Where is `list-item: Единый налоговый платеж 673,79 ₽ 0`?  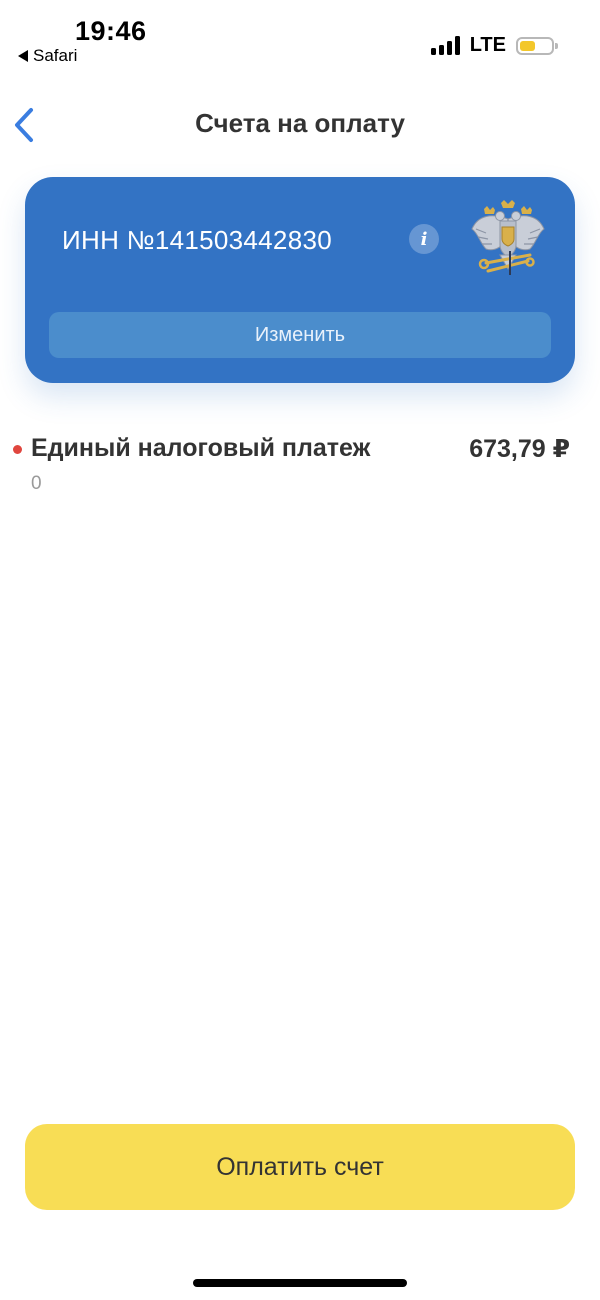
list-item: Единый налоговый платеж 673,79 ₽ 0 is located at coordinates (300, 465).